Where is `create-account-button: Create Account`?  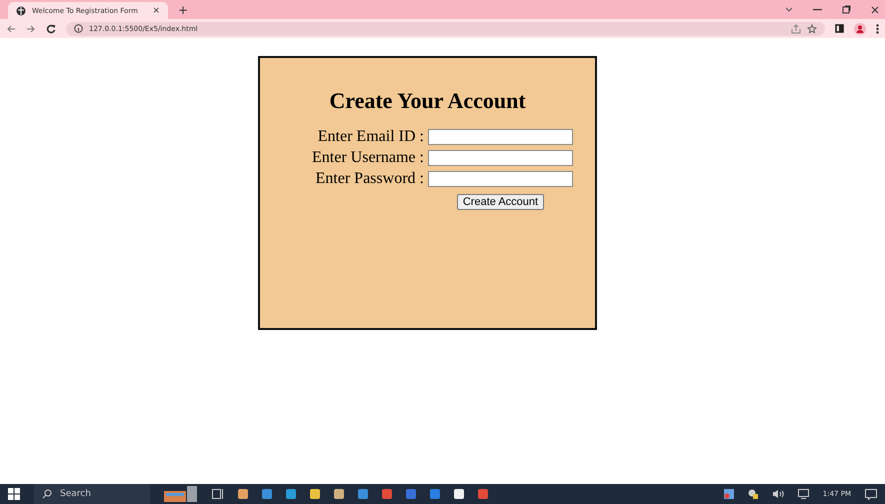 create-account-button: Create Account is located at coordinates (500, 202).